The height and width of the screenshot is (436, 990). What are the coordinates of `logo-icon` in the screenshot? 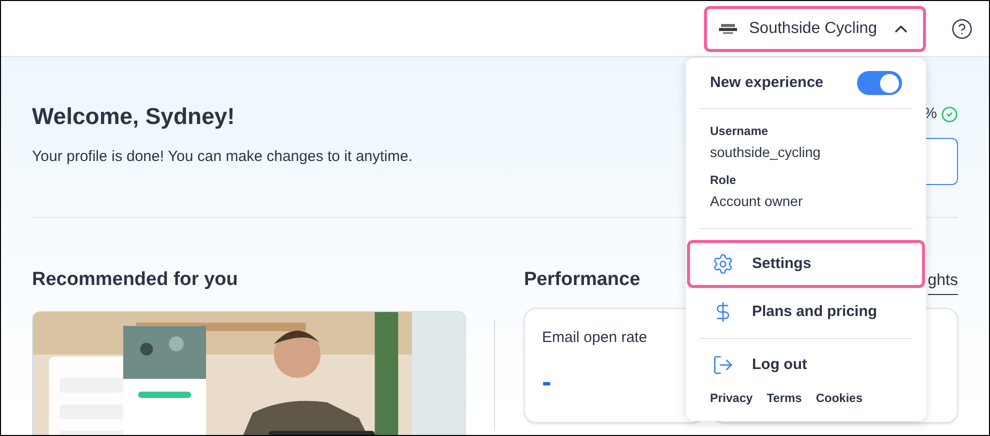 It's located at (728, 29).